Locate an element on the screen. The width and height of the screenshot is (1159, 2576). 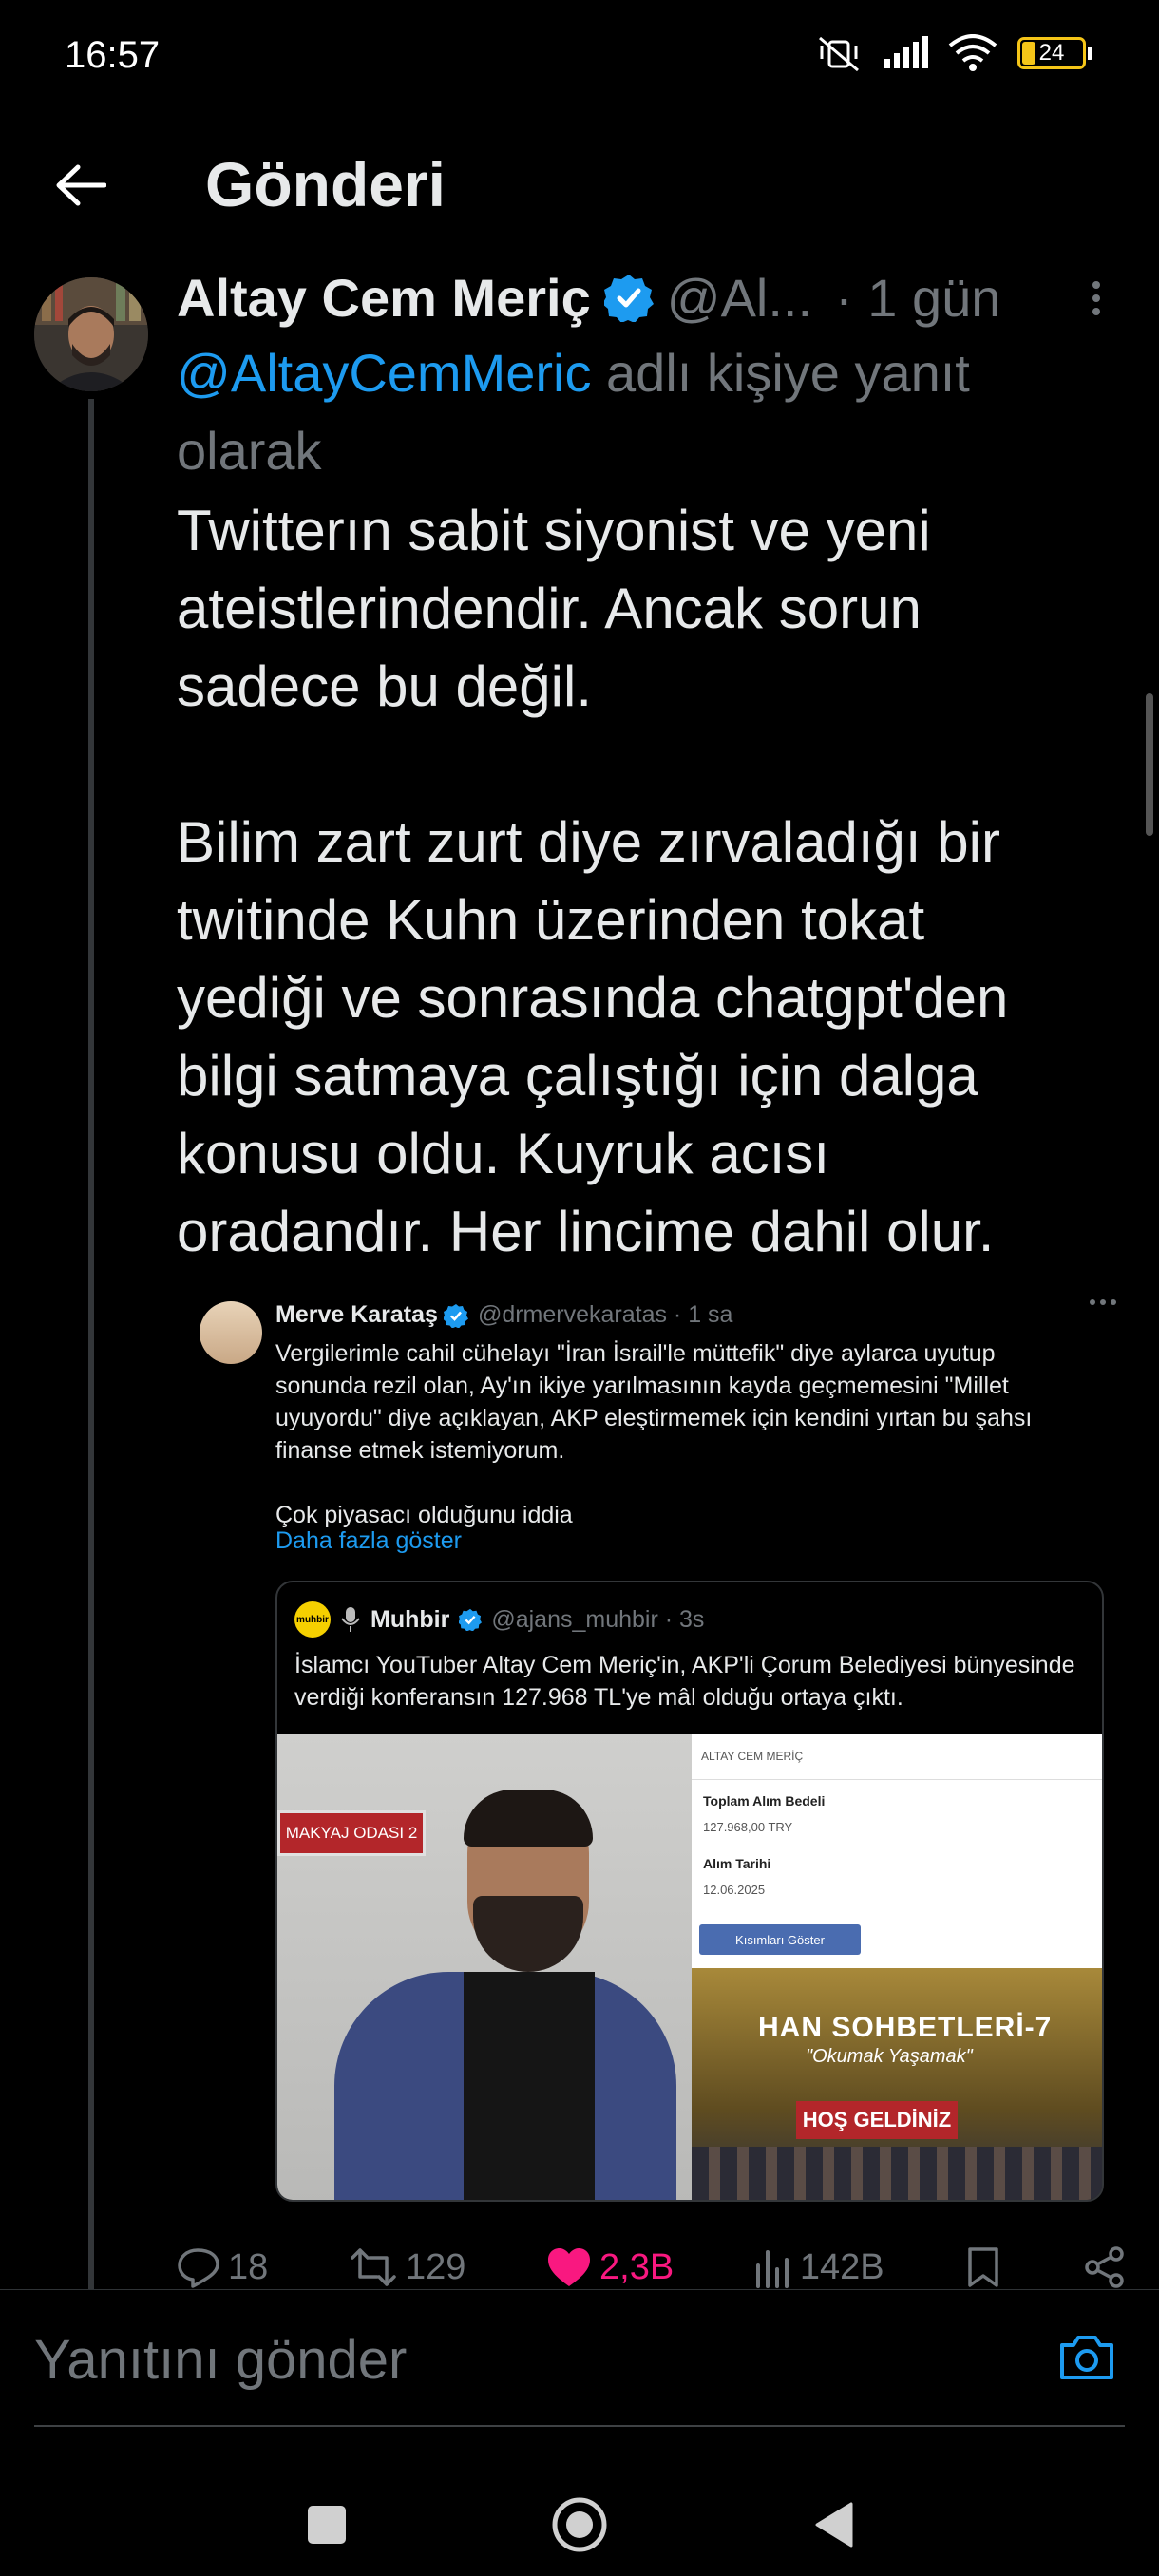
system-nav-bar is located at coordinates (579, 2523).